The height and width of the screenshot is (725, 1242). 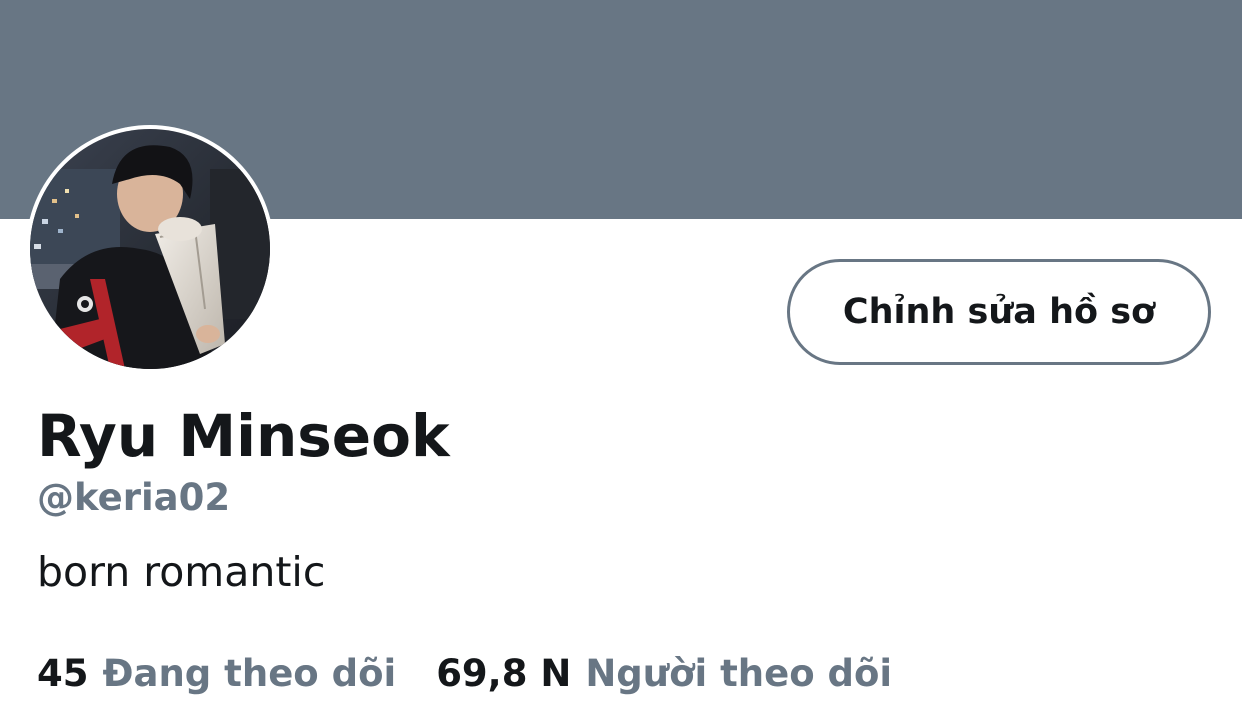 I want to click on following-label: Đang theo dõi, so click(x=249, y=673).